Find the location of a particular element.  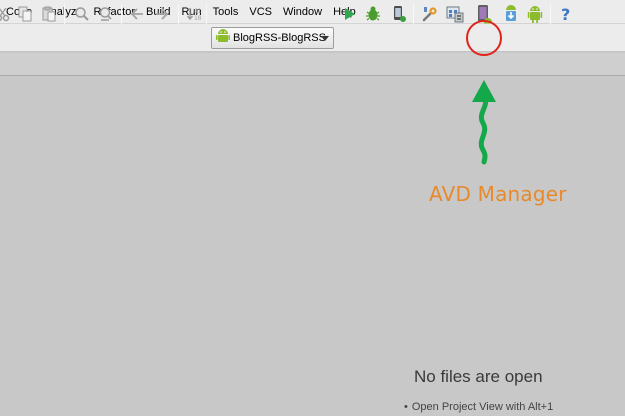

debug-icon is located at coordinates (373, 14).